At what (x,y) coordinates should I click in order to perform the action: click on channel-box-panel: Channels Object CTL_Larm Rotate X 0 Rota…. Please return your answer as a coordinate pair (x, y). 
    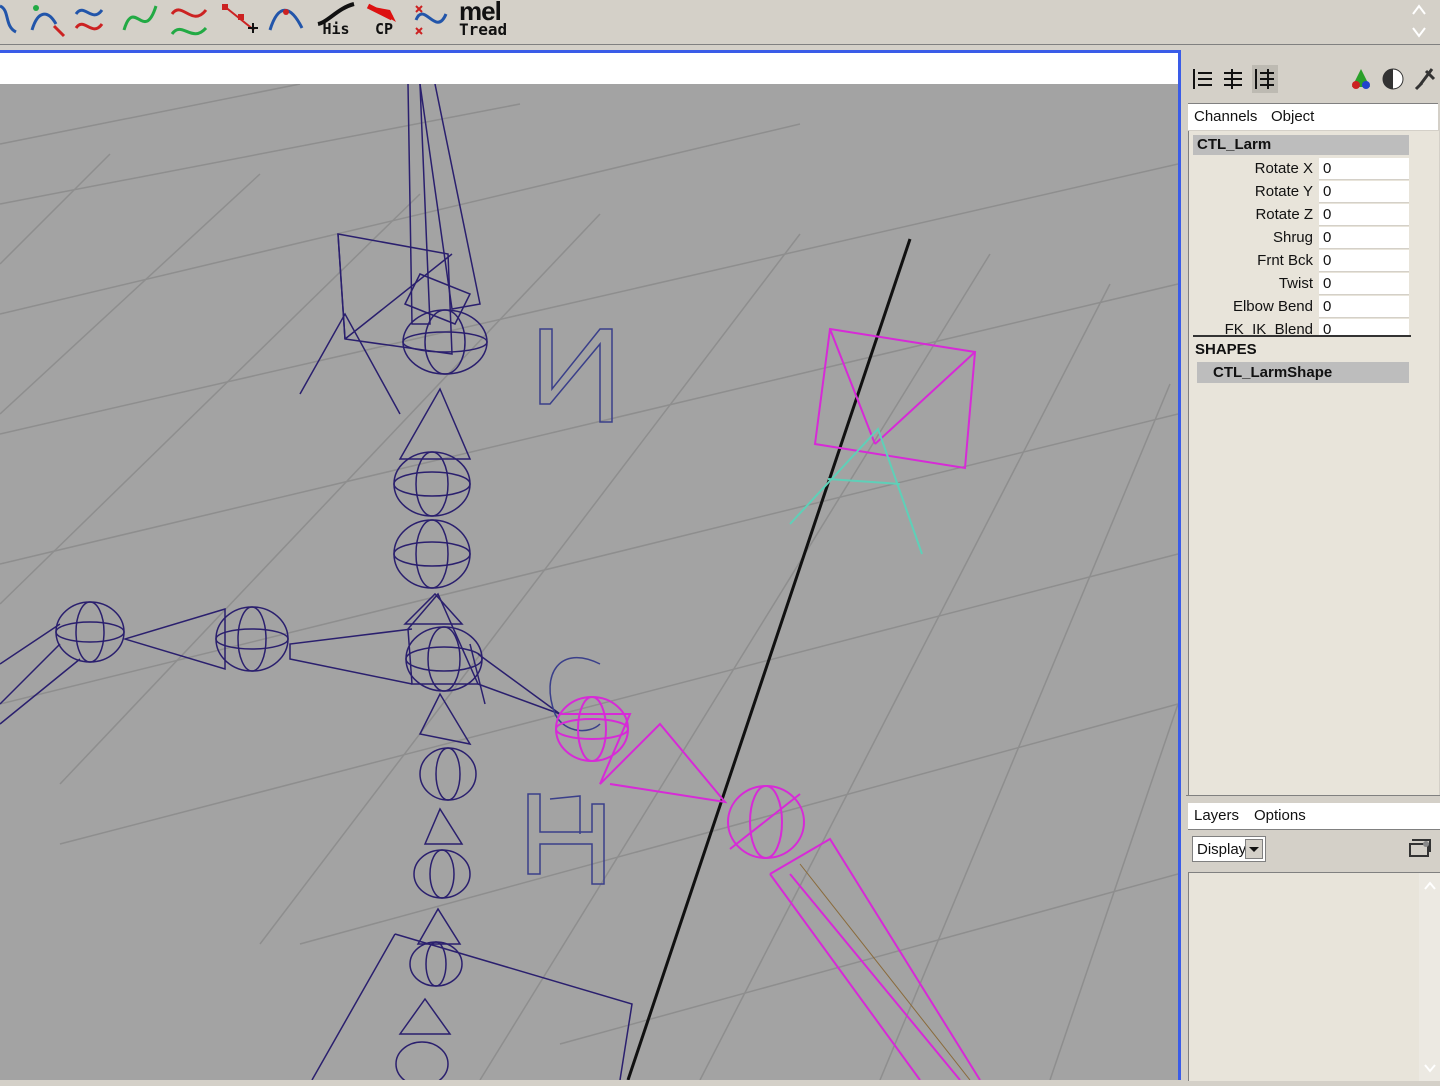
    Looking at the image, I should click on (1313, 425).